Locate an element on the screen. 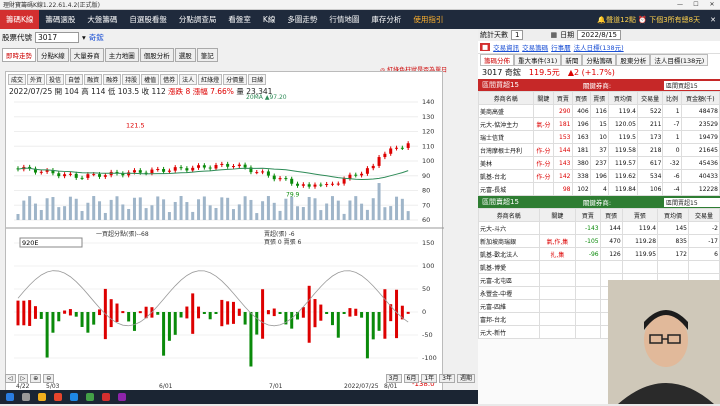 Image resolution: width=720 pixels, height=406 pixels. maximize-icon: ☐ is located at coordinates (696, 4).